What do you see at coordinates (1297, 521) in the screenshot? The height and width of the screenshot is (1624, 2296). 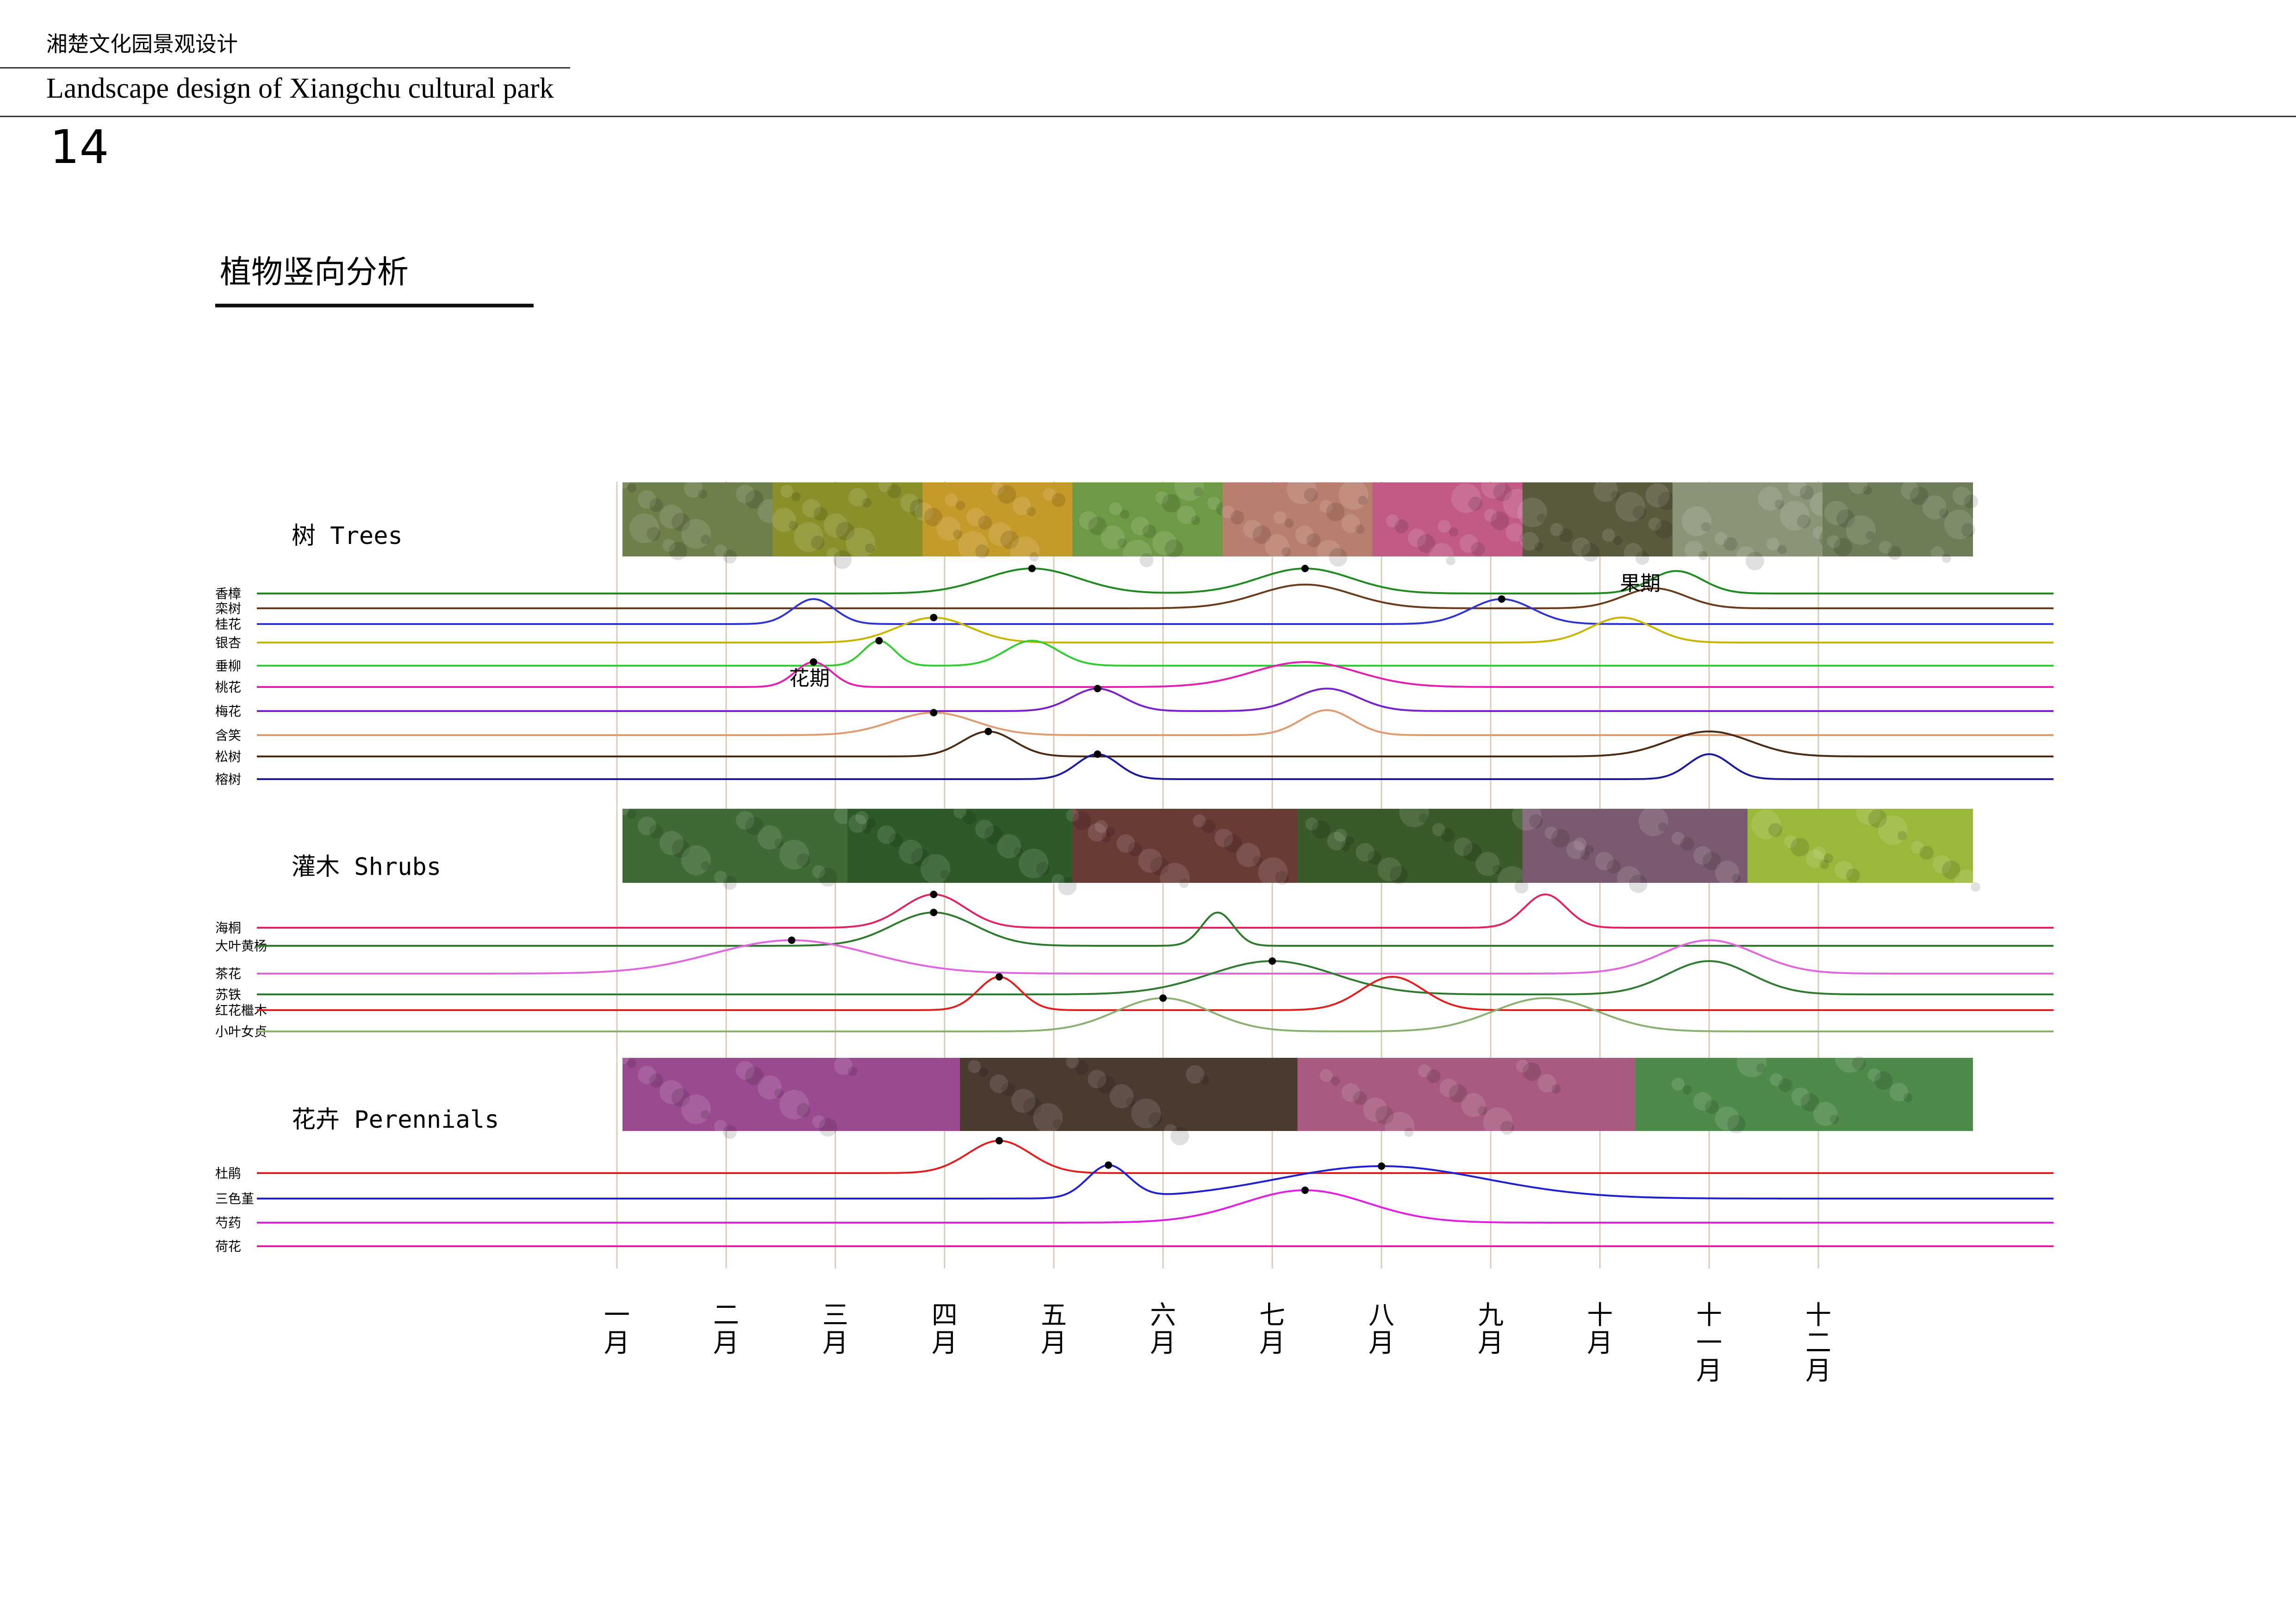 I see `peach-blossom-photo` at bounding box center [1297, 521].